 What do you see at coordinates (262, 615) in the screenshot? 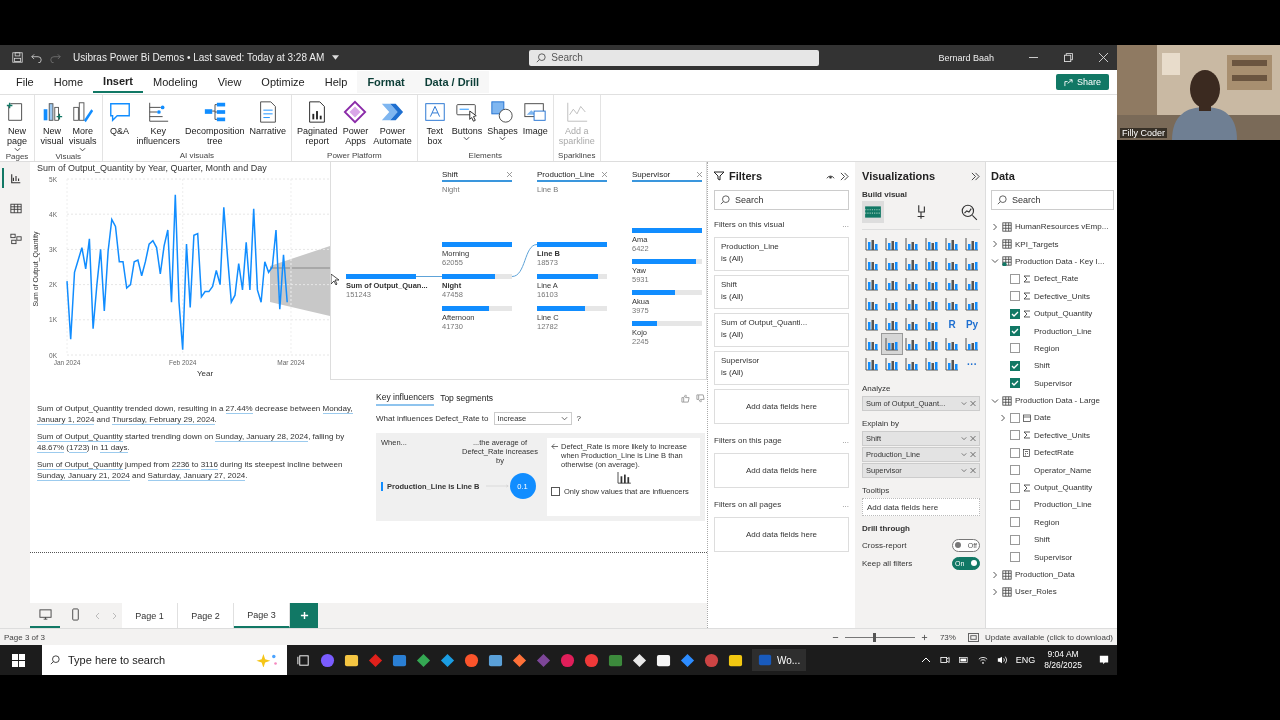
I see `page-tab: Page 3` at bounding box center [262, 615].